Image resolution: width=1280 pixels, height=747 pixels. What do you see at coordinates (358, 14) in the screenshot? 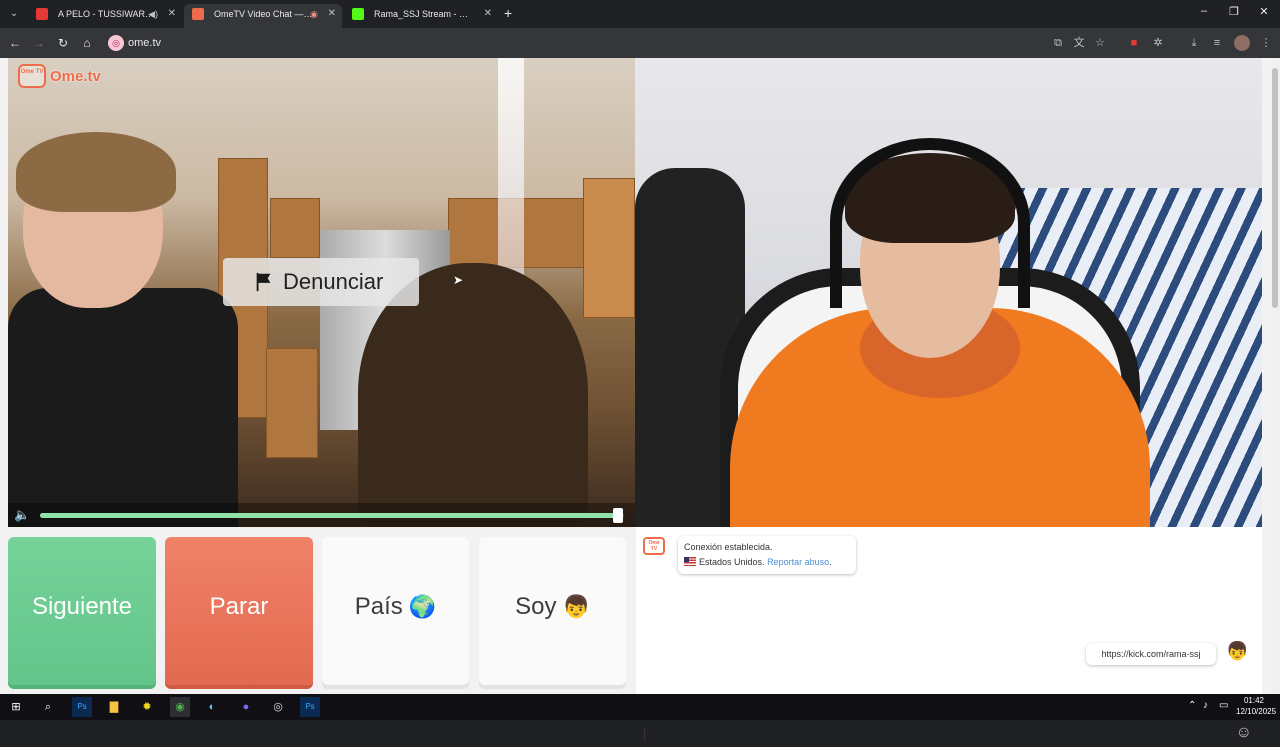
I see `kick-favicon-icon` at bounding box center [358, 14].